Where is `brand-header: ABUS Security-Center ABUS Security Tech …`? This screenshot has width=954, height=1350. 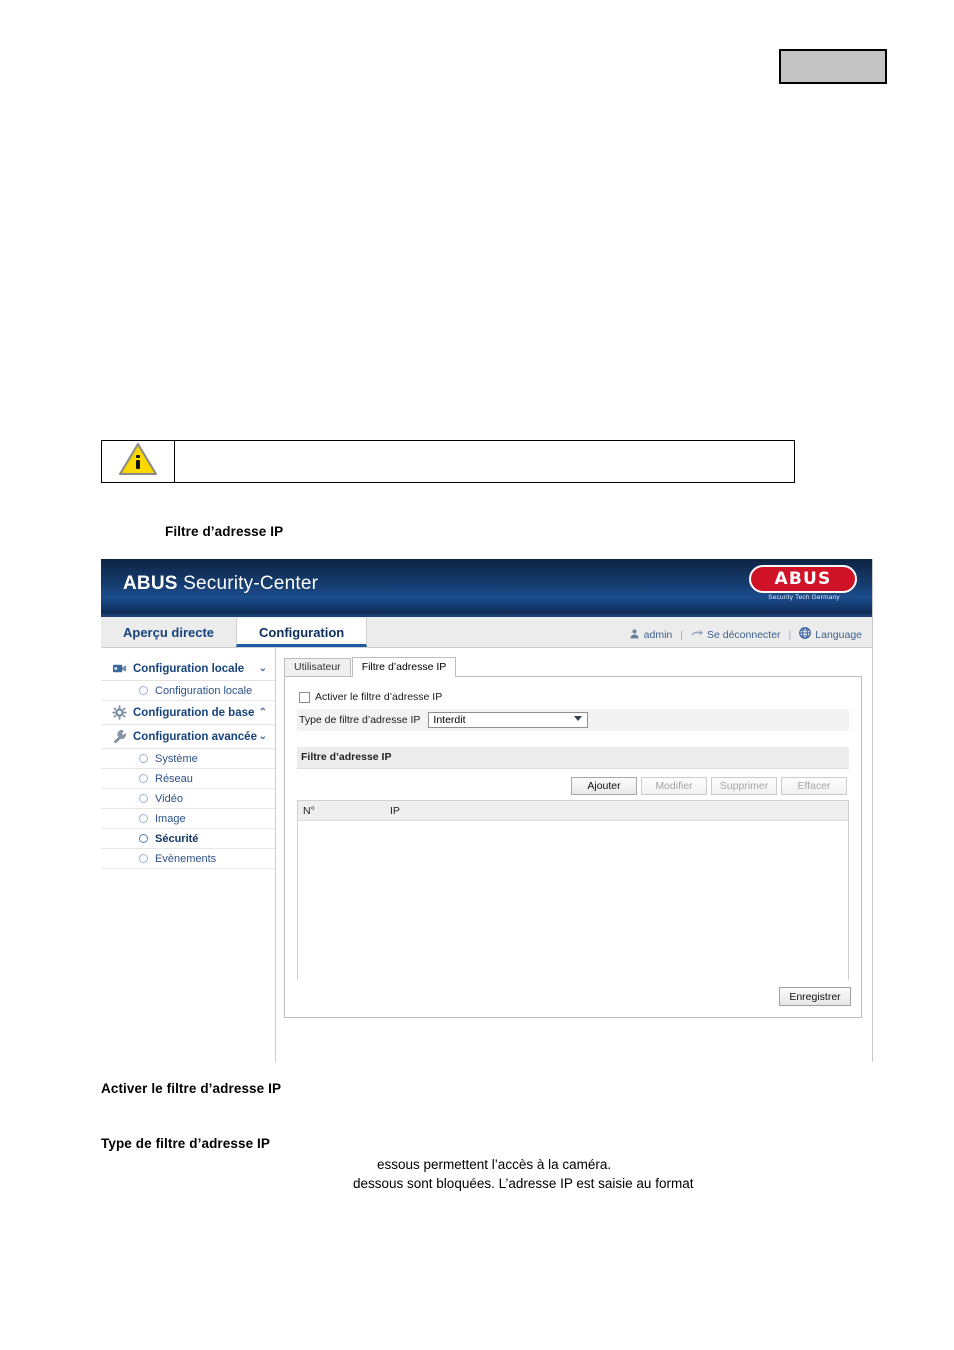 brand-header: ABUS Security-Center ABUS Security Tech … is located at coordinates (486, 588).